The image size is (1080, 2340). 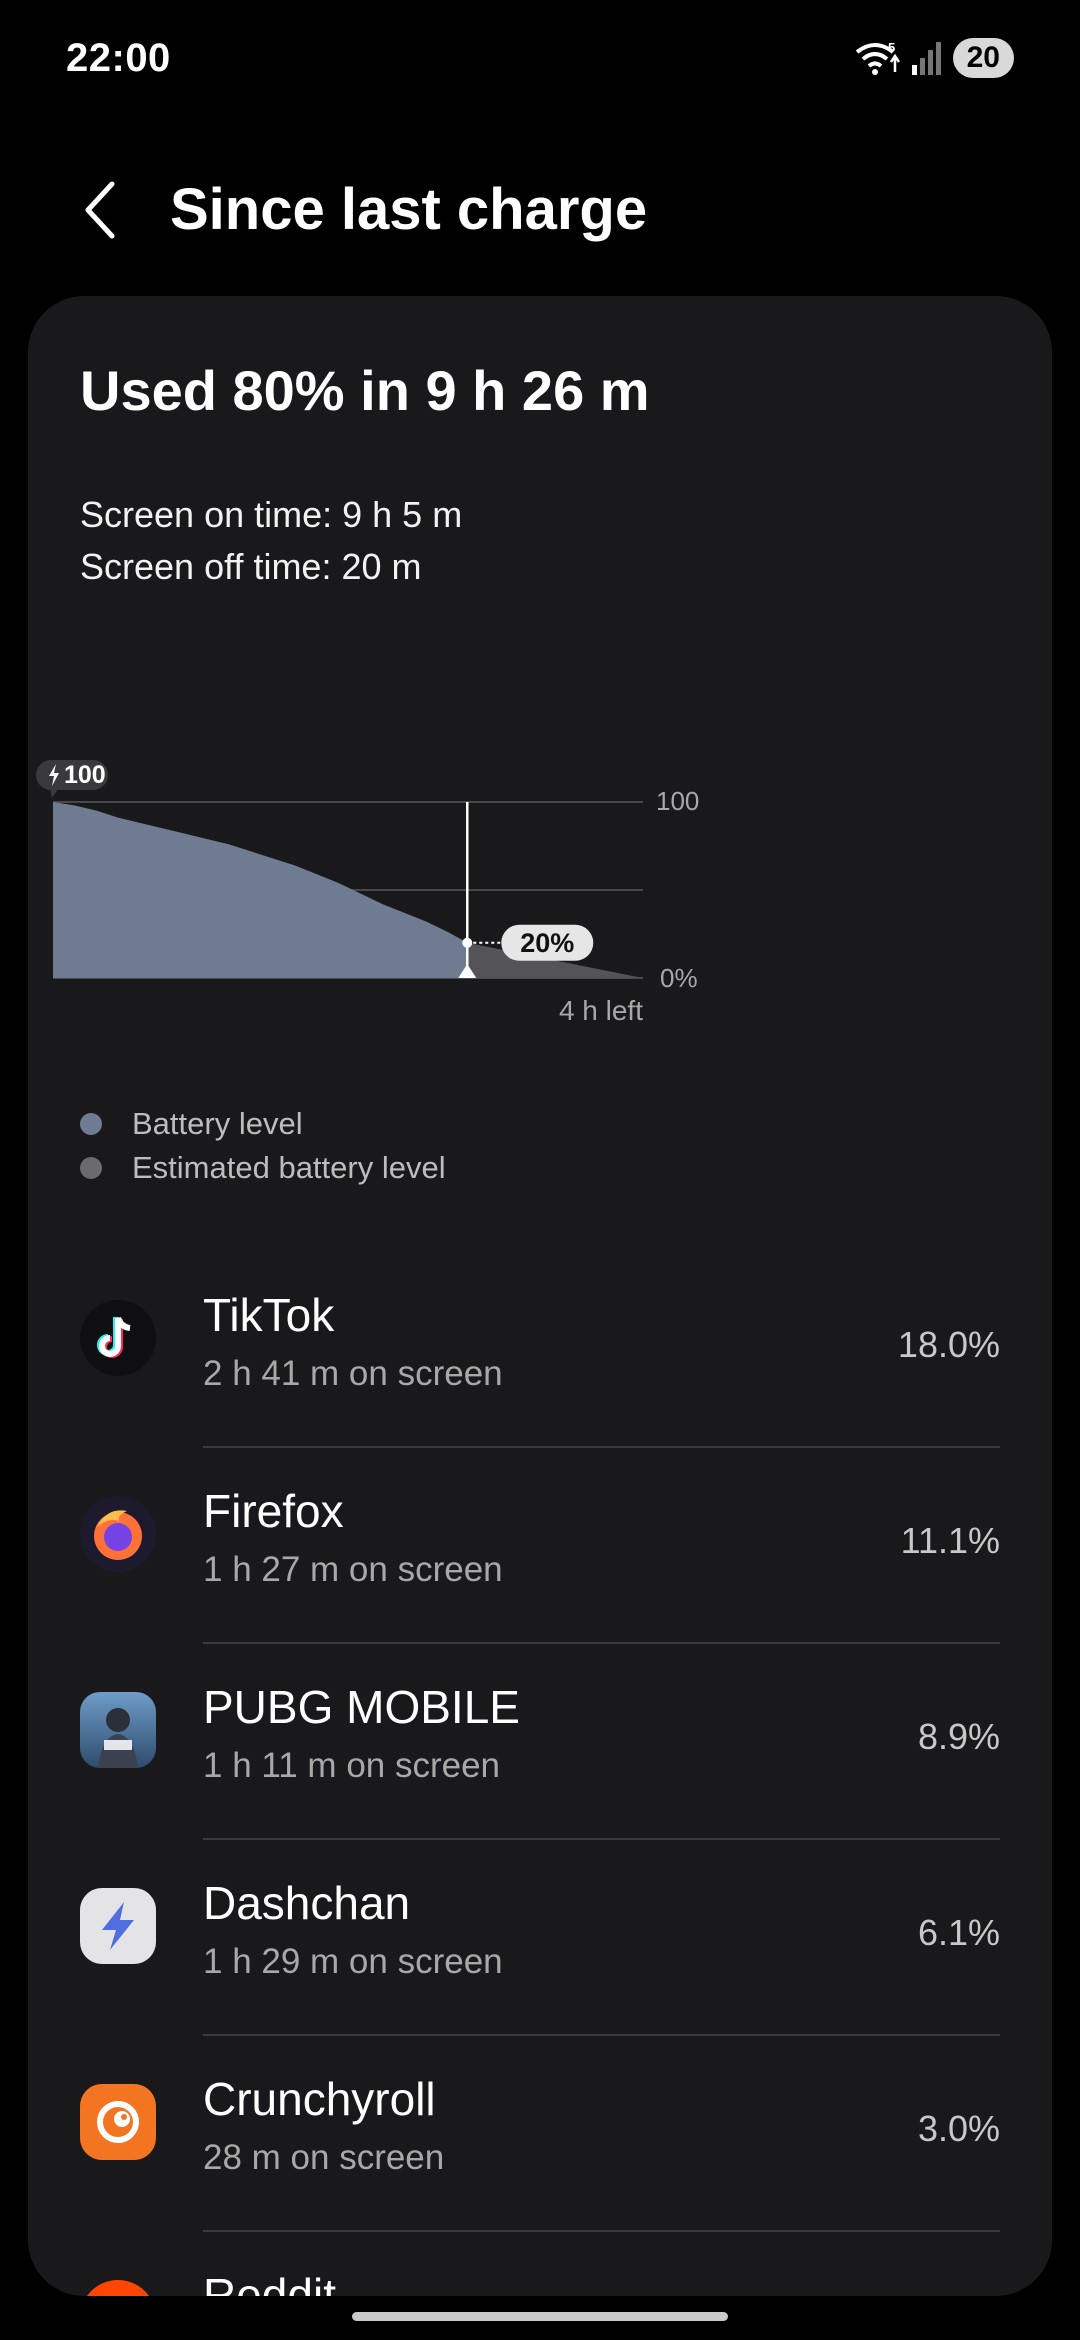 What do you see at coordinates (958, 1932) in the screenshot?
I see `app-usage-percent: 6.1%` at bounding box center [958, 1932].